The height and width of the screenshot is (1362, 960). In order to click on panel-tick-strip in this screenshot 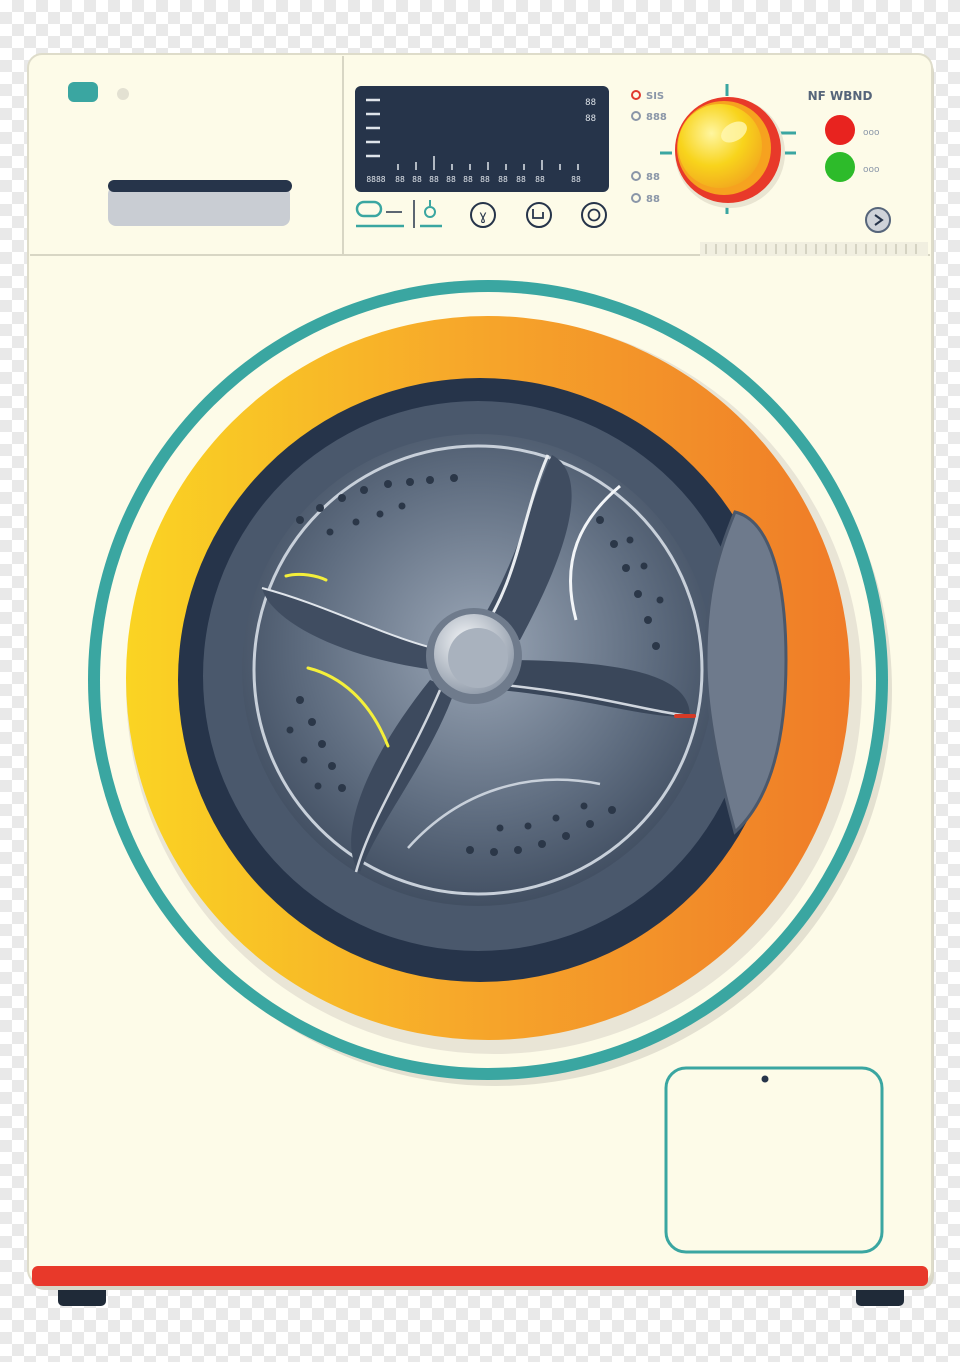, I will do `click(814, 249)`.